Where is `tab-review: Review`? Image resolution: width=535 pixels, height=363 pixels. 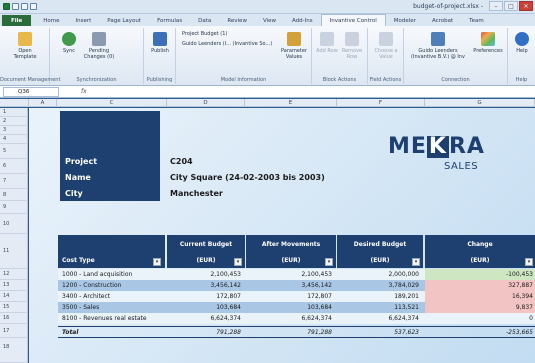 tab-review: Review is located at coordinates (237, 20).